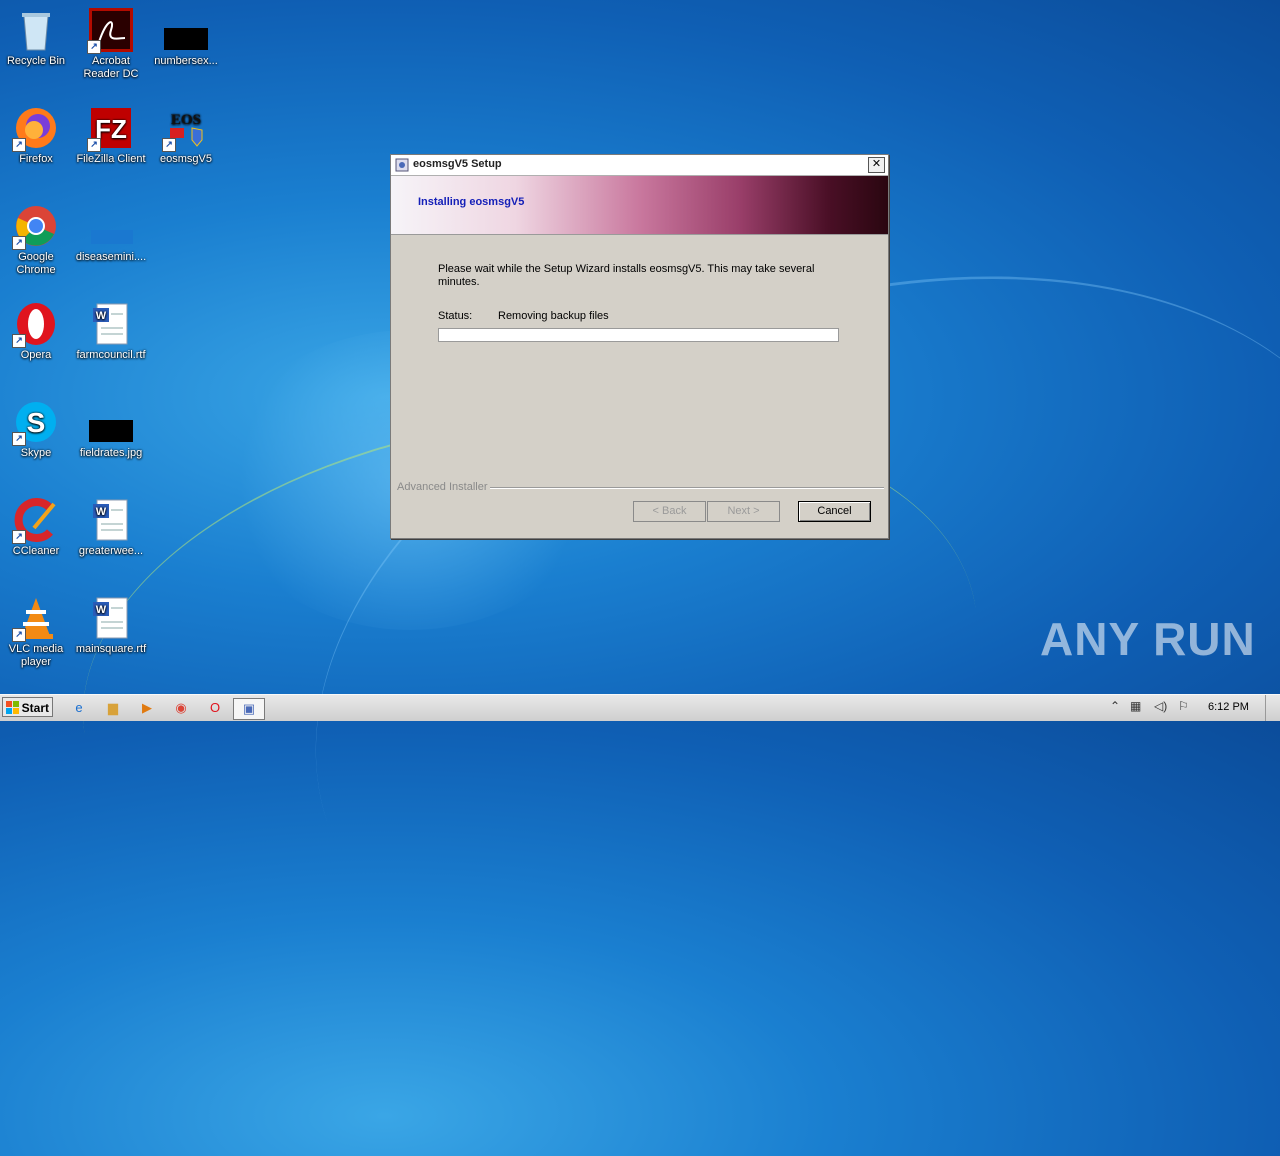 The width and height of the screenshot is (1280, 1156). I want to click on filezilla-icon: FZ ↗, so click(110, 129).